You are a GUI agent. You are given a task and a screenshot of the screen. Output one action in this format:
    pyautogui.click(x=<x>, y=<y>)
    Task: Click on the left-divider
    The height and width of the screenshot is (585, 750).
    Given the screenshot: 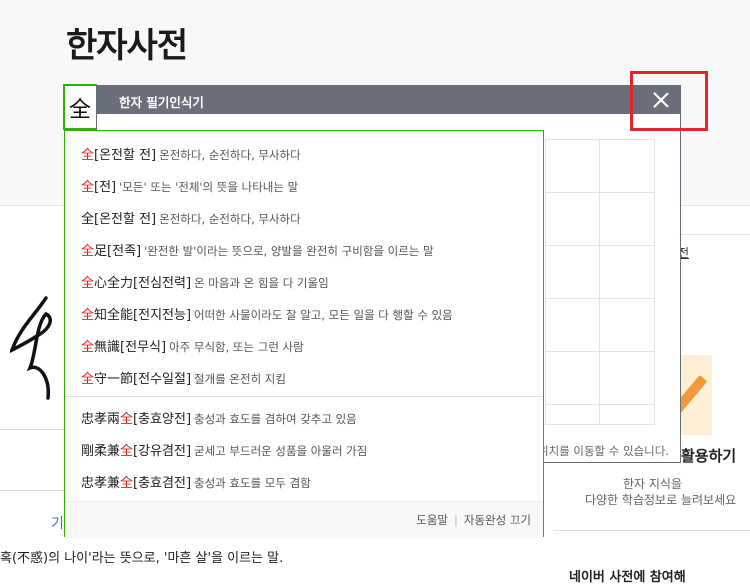 What is the action you would take?
    pyautogui.click(x=32, y=429)
    